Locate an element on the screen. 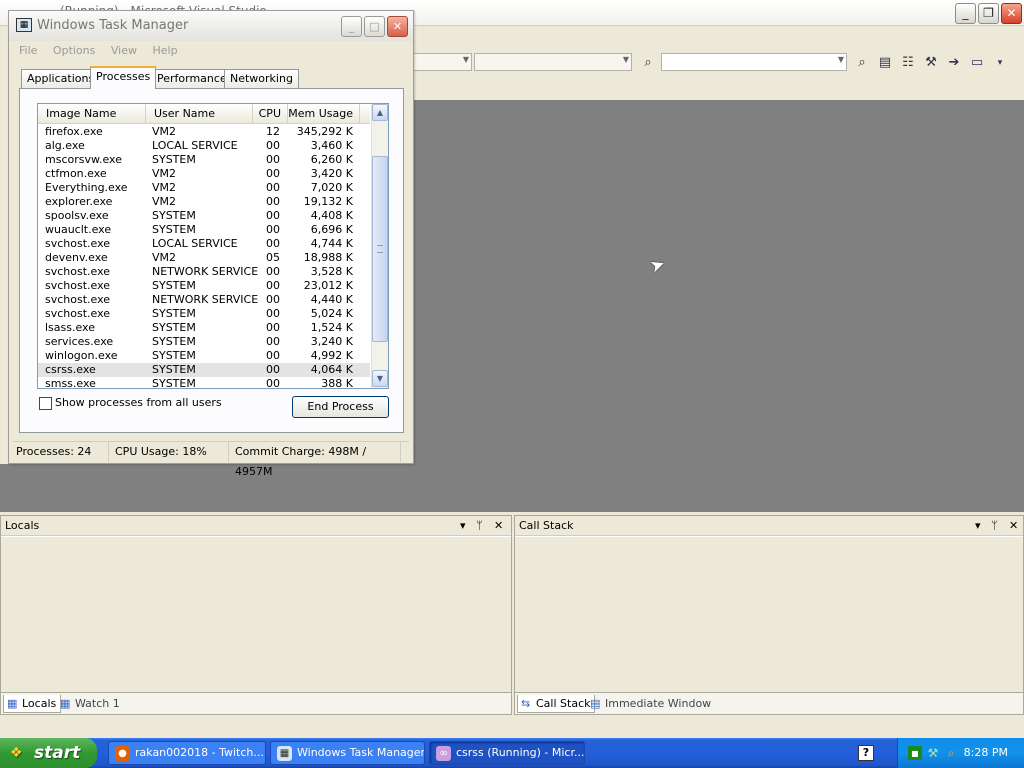 Image resolution: width=1024 pixels, height=768 pixels. tm-maximize-button: □ is located at coordinates (374, 26).